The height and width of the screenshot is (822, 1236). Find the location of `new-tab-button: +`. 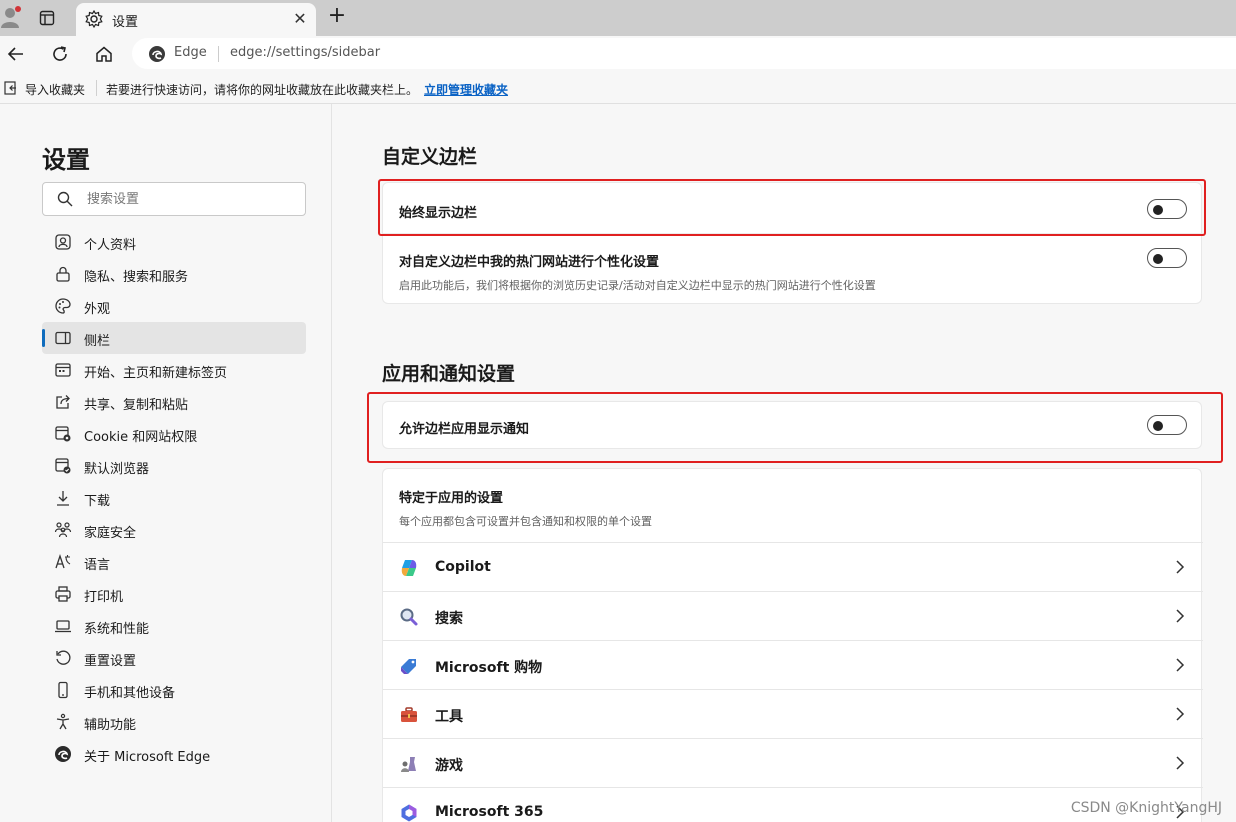

new-tab-button: + is located at coordinates (337, 17).